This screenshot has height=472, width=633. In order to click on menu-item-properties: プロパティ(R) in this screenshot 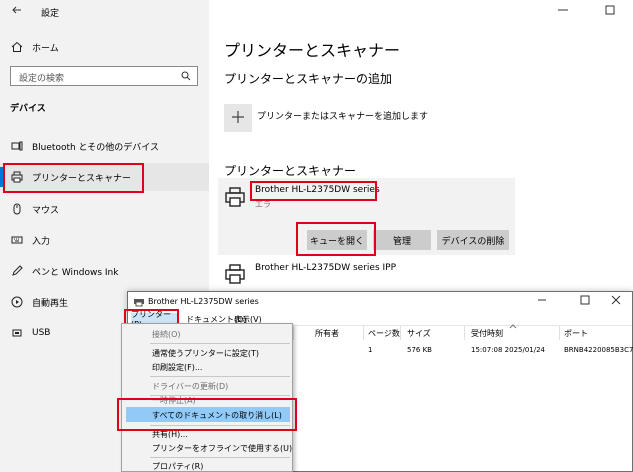, I will do `click(177, 466)`.